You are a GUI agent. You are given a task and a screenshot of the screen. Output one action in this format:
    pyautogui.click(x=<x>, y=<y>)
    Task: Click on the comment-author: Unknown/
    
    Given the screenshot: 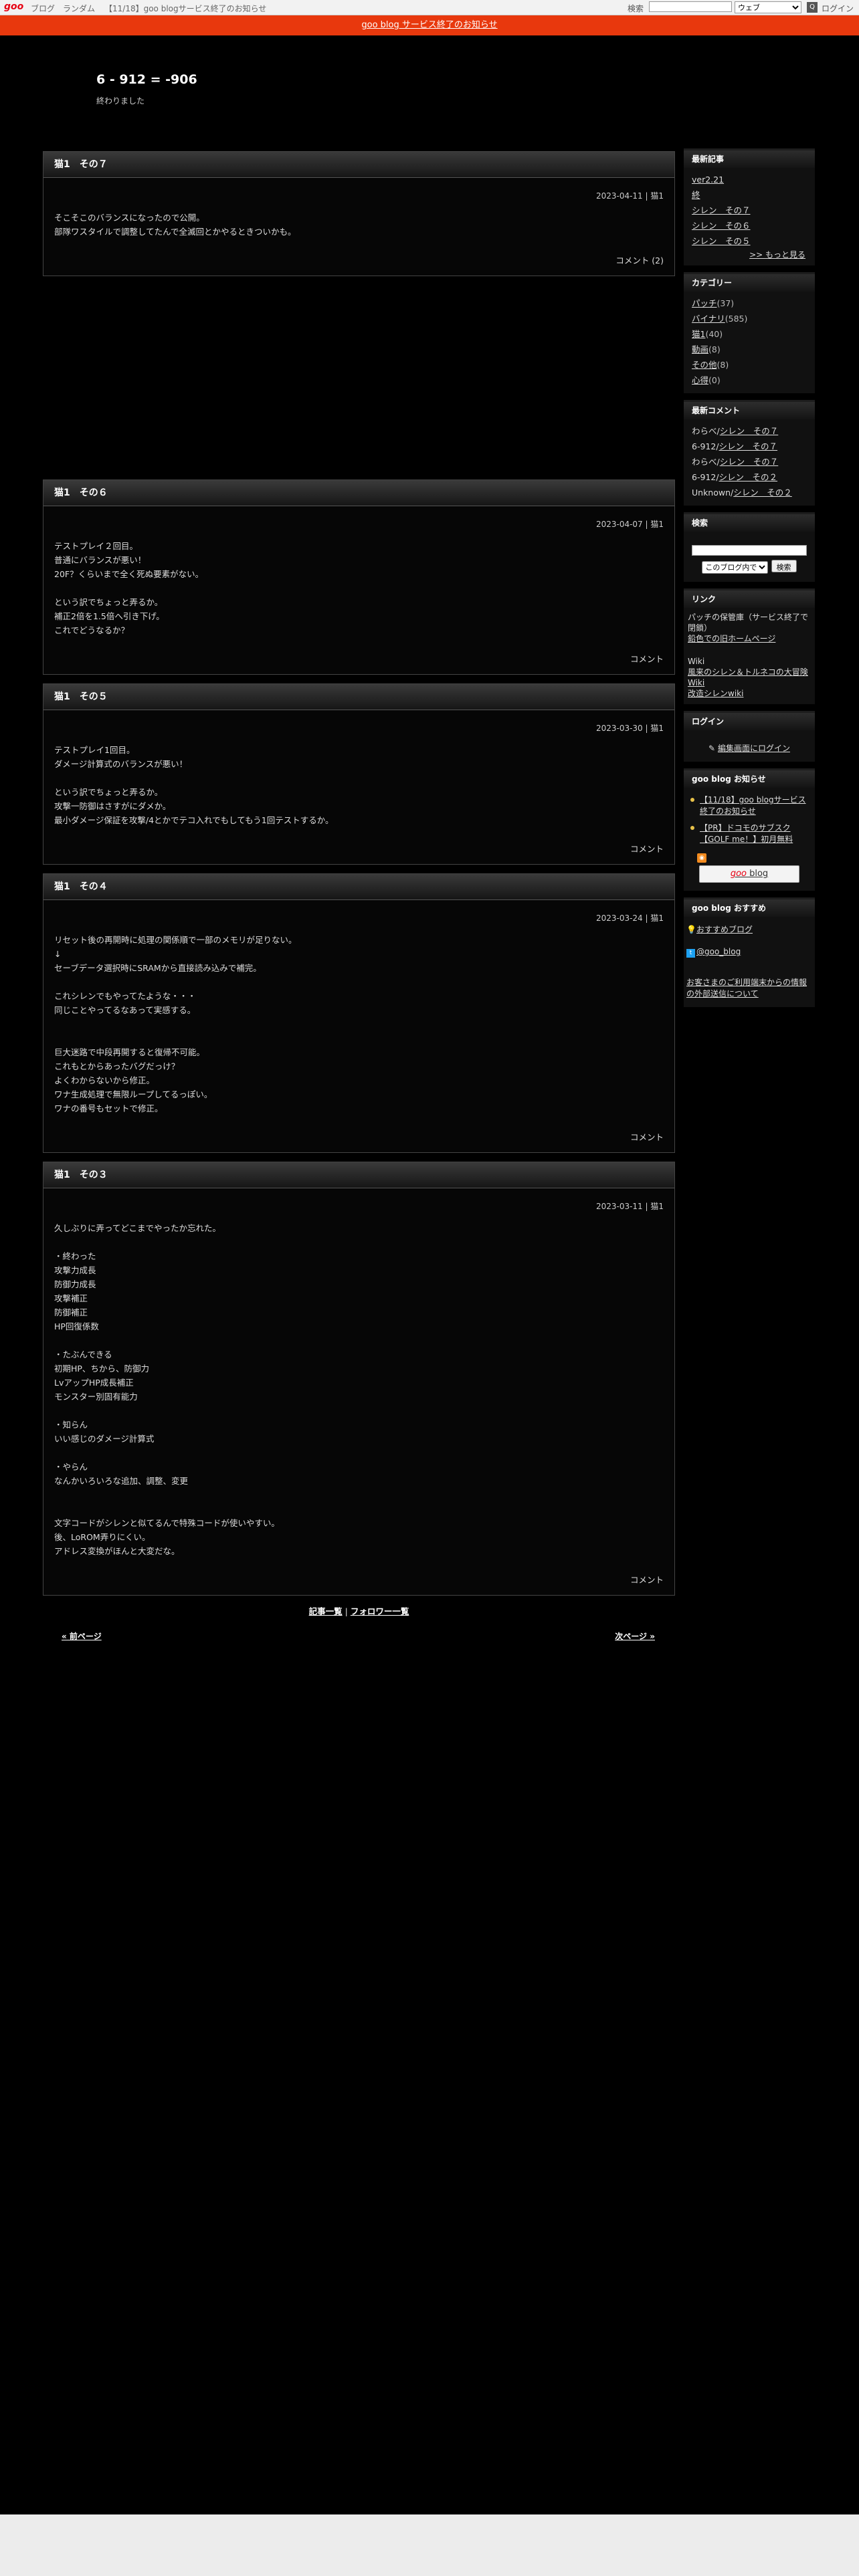 What is the action you would take?
    pyautogui.click(x=713, y=493)
    